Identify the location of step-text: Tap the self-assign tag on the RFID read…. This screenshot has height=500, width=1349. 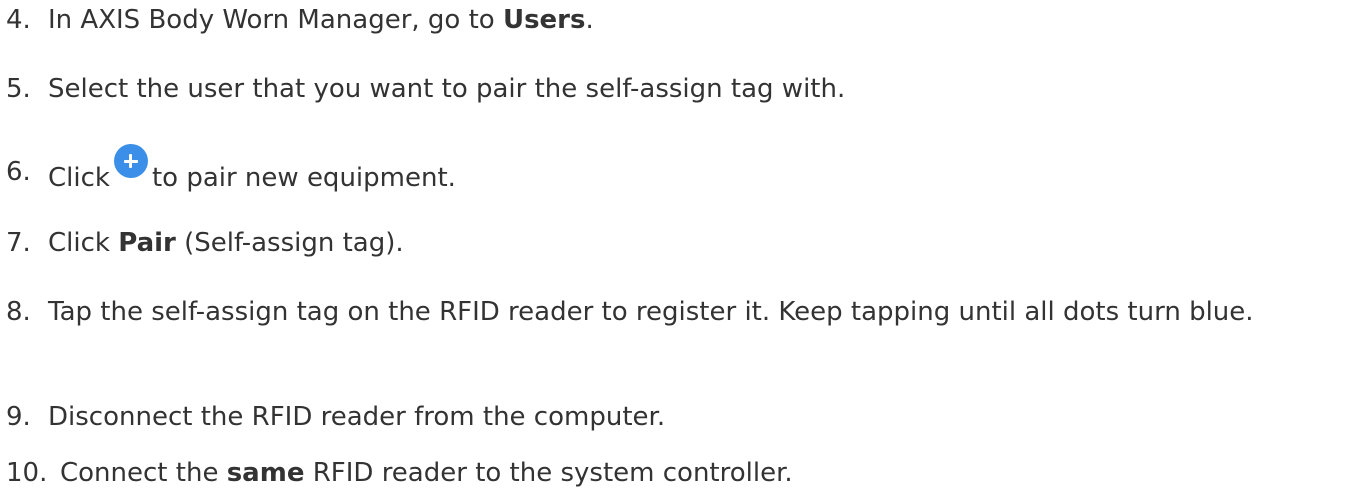
(651, 312).